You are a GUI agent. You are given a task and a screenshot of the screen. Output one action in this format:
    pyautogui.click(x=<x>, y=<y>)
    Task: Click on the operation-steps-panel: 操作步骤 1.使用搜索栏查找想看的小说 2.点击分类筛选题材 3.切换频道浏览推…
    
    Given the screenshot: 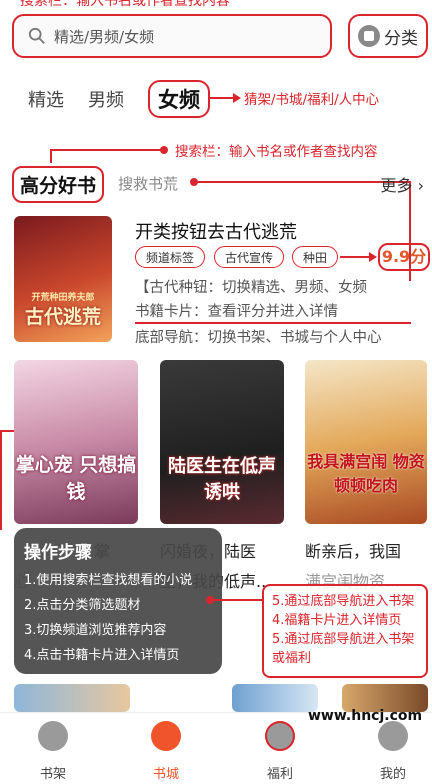 What is the action you would take?
    pyautogui.click(x=118, y=601)
    